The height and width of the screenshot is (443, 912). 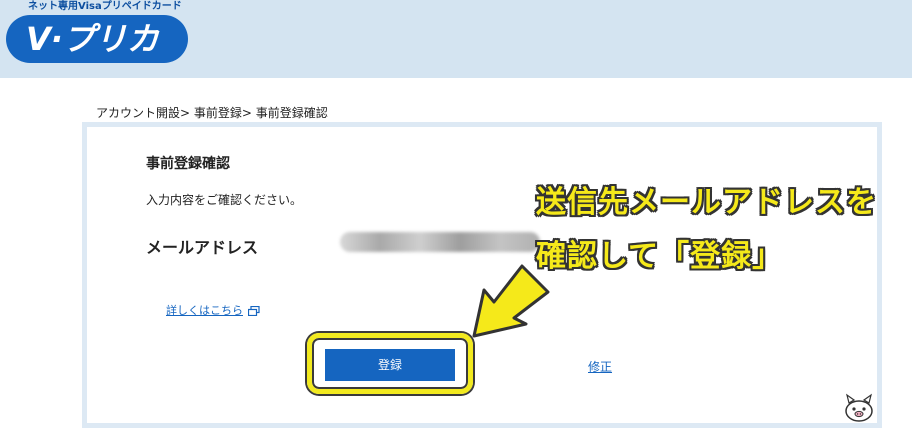 I want to click on email-label: メールアドレス, so click(x=202, y=247).